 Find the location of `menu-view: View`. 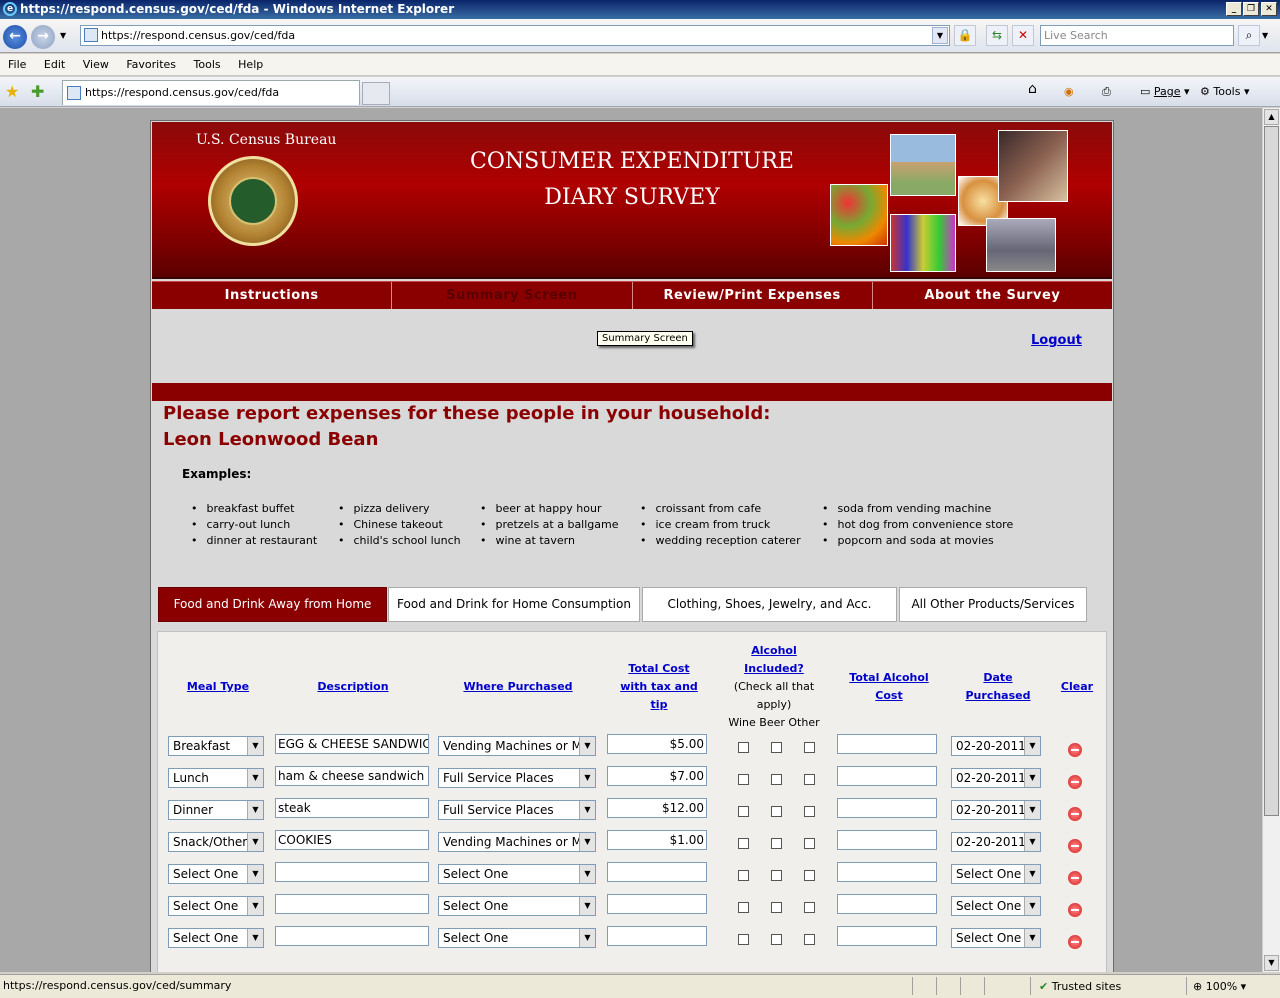

menu-view: View is located at coordinates (96, 65).